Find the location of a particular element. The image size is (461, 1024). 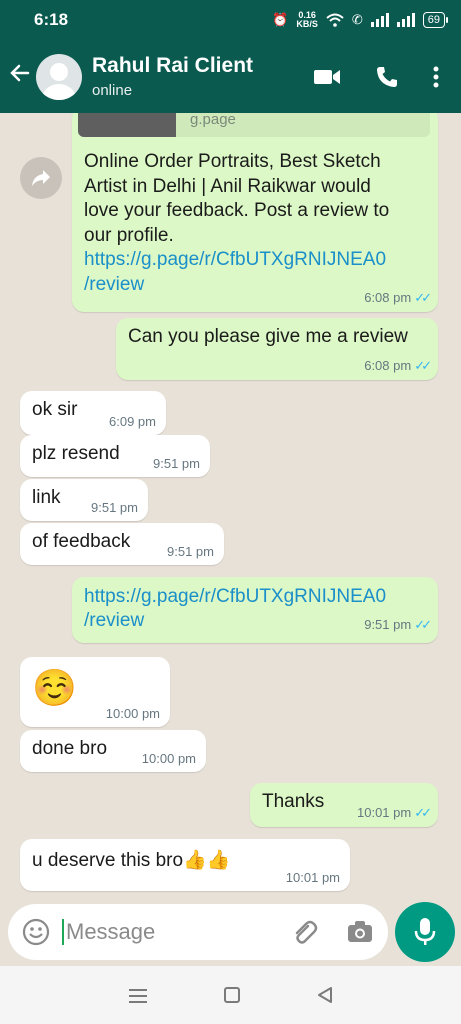

message-text: done bro is located at coordinates (70, 748).